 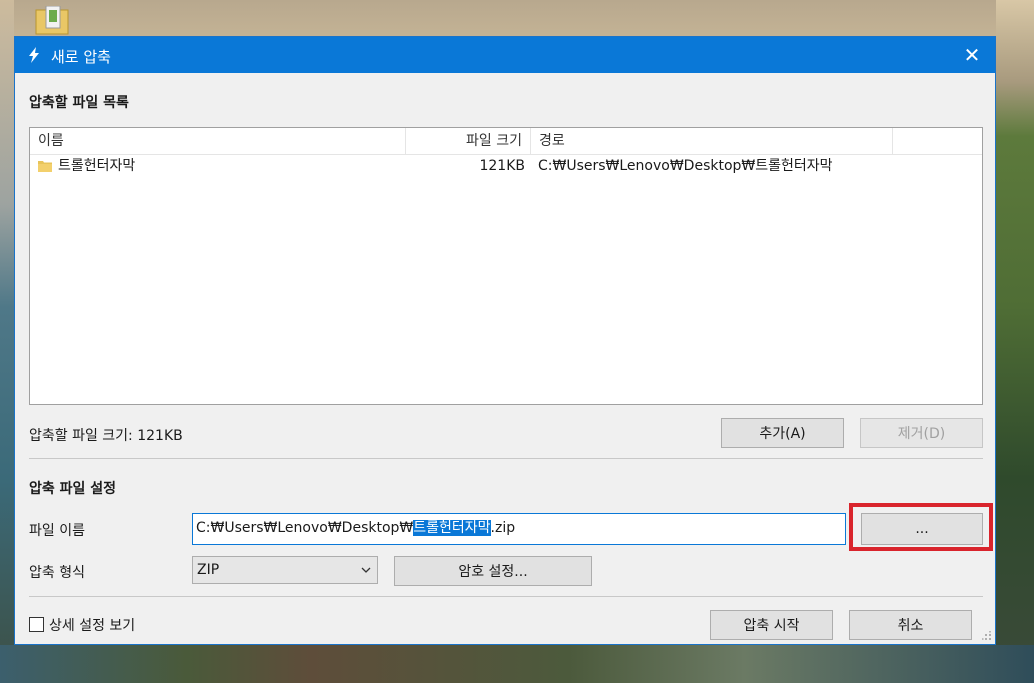 What do you see at coordinates (782, 433) in the screenshot?
I see `add-button: 추가(A)` at bounding box center [782, 433].